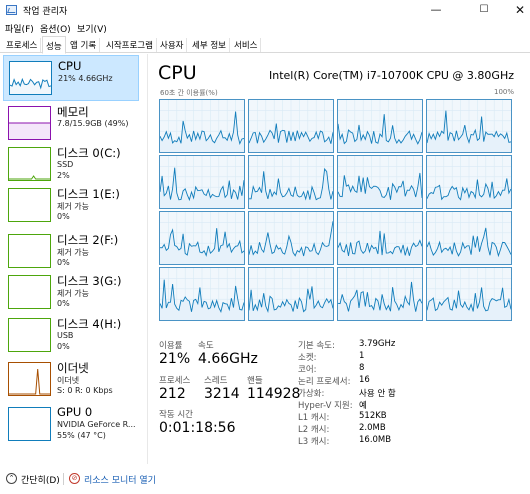 Image resolution: width=530 pixels, height=494 pixels. I want to click on sidebar-detail: 7.8/15.9GB (49%), so click(93, 123).